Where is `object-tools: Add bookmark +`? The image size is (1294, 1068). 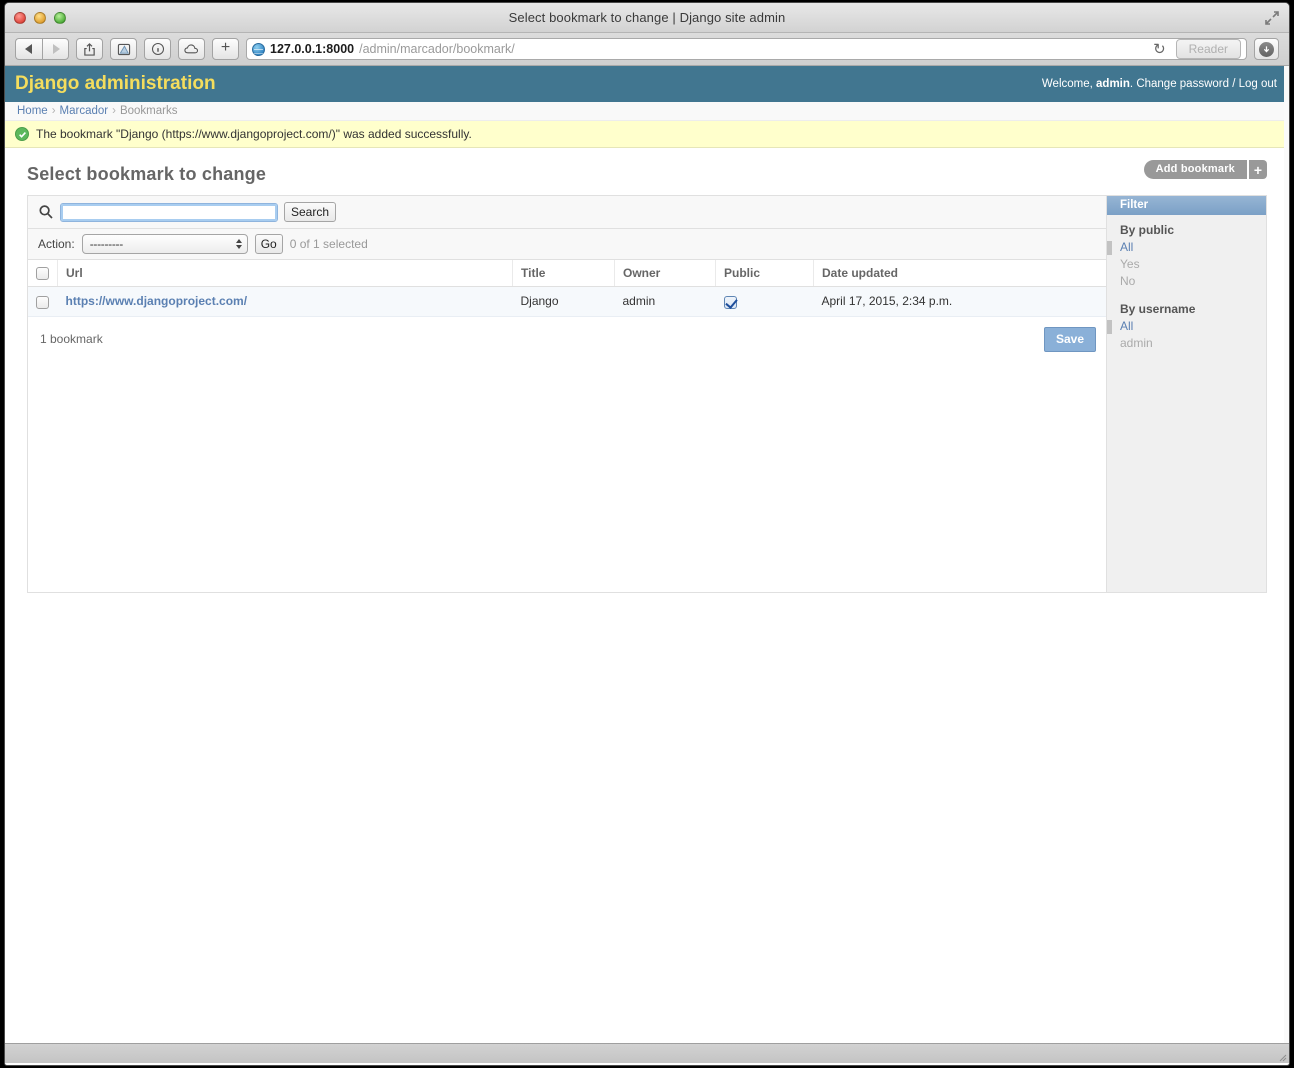 object-tools: Add bookmark + is located at coordinates (1205, 169).